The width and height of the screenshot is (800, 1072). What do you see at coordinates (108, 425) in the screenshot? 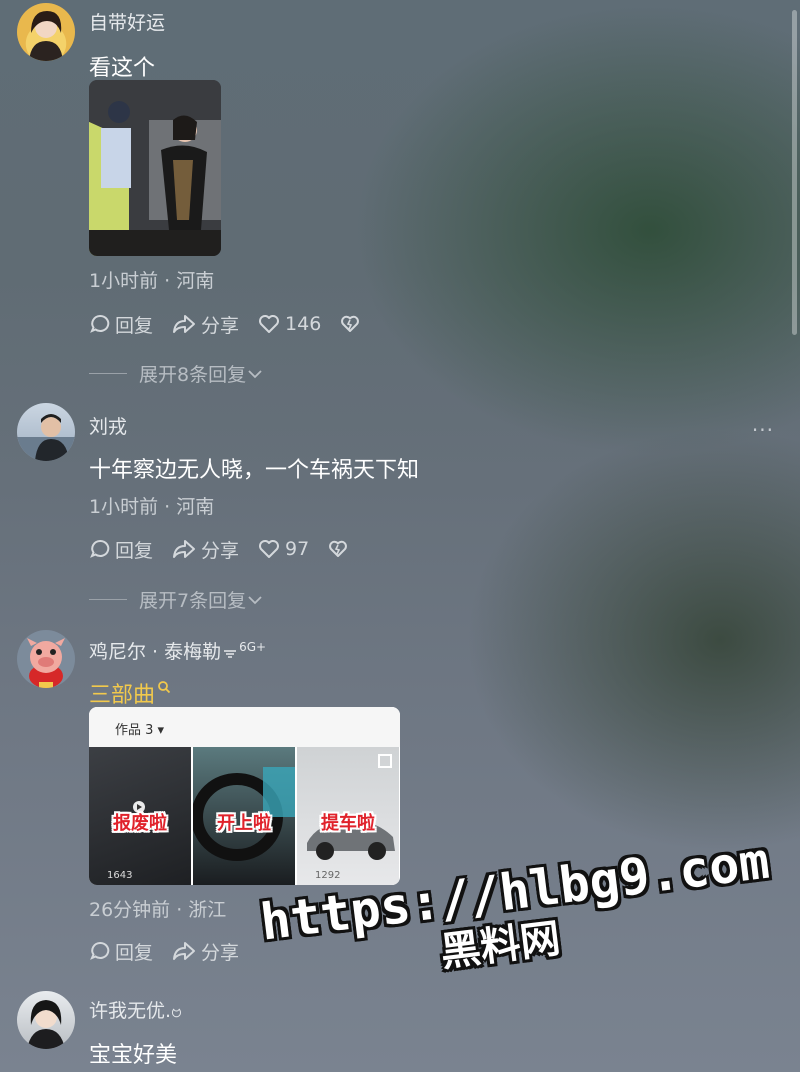
I see `comment-username: 刘戎` at bounding box center [108, 425].